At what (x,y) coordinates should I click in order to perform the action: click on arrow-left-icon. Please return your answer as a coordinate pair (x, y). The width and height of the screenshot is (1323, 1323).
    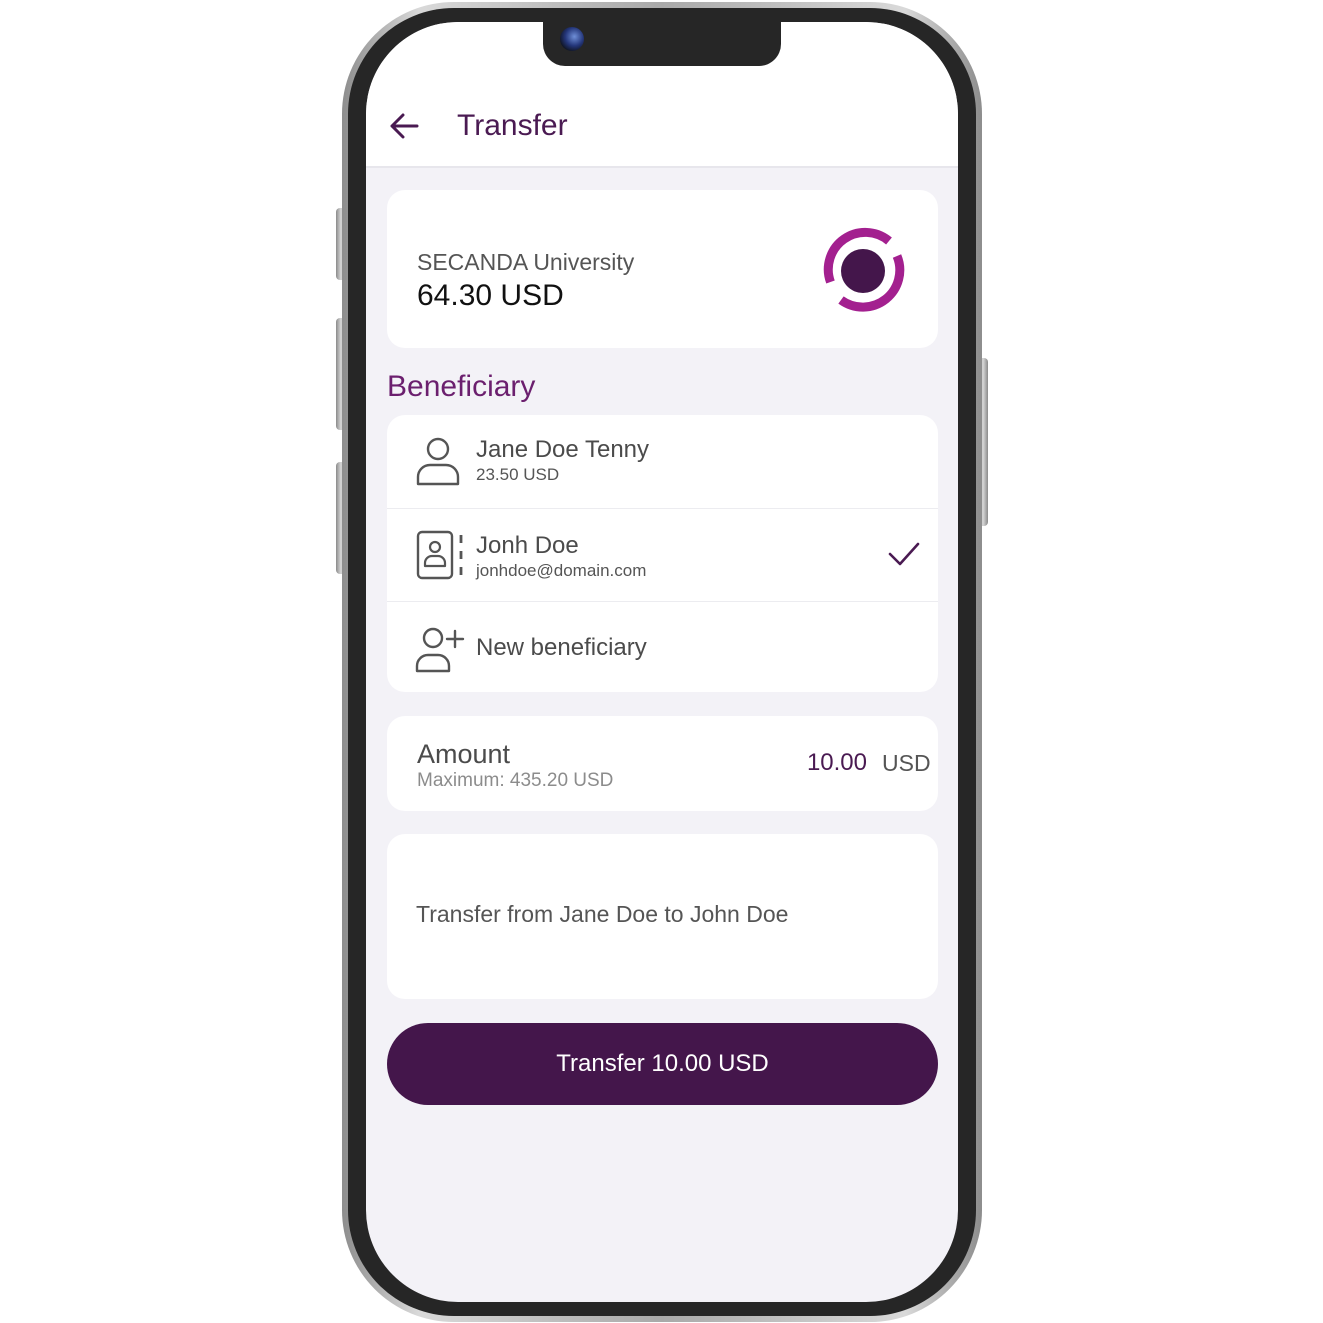
    Looking at the image, I should click on (404, 126).